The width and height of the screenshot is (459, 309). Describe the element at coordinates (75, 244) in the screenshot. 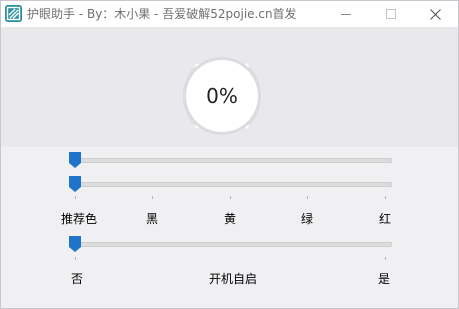

I see `slider-autostart-thumb` at that location.